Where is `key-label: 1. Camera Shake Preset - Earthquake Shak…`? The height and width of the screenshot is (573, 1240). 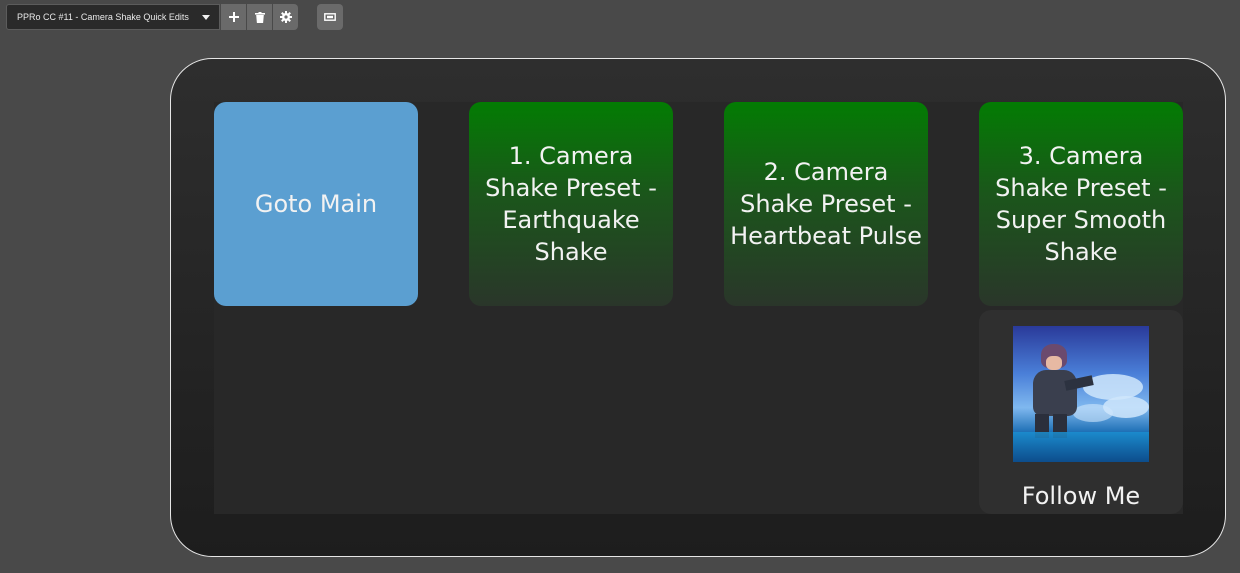 key-label: 1. Camera Shake Preset - Earthquake Shak… is located at coordinates (571, 204).